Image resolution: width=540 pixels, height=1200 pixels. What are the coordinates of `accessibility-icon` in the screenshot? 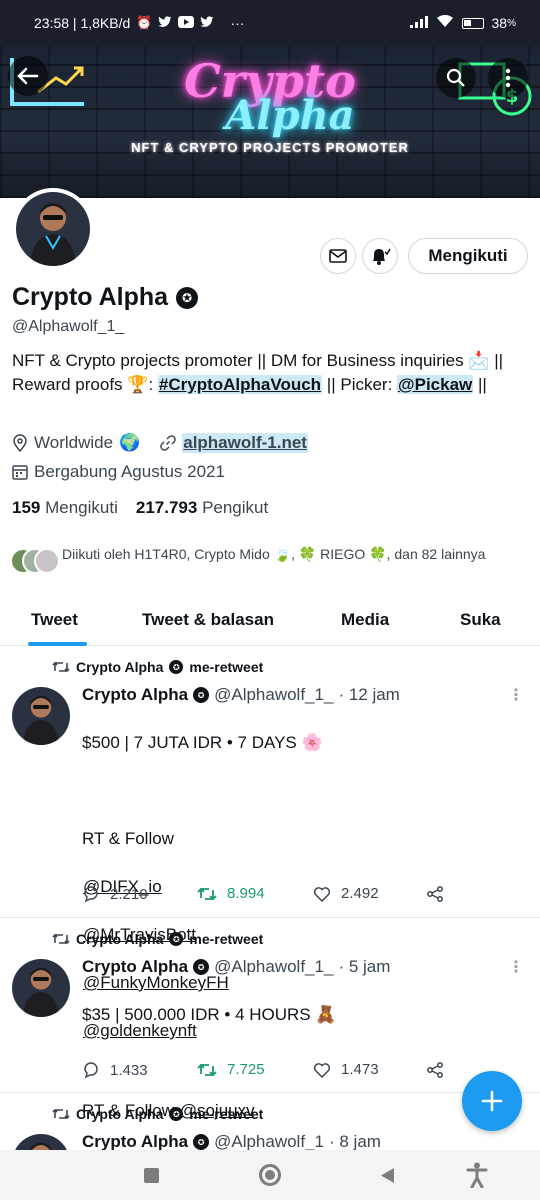 It's located at (477, 1175).